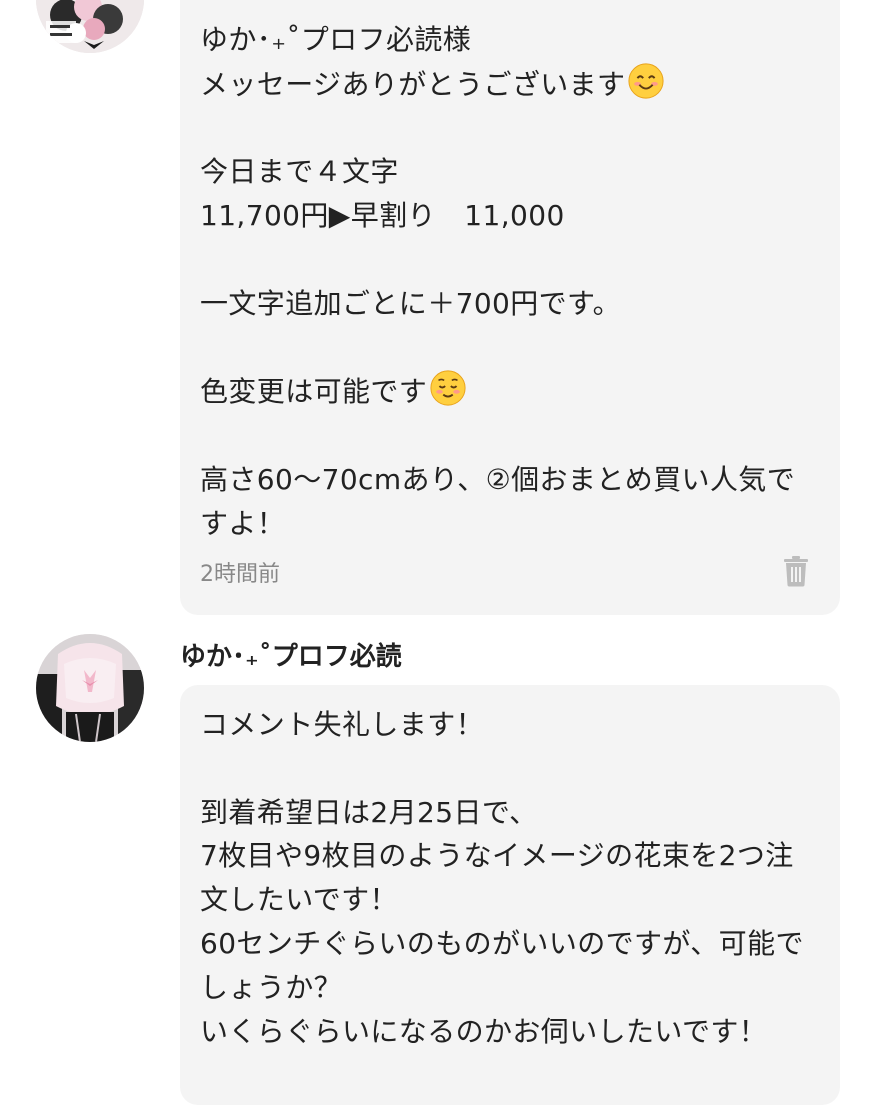  I want to click on trash-icon, so click(796, 571).